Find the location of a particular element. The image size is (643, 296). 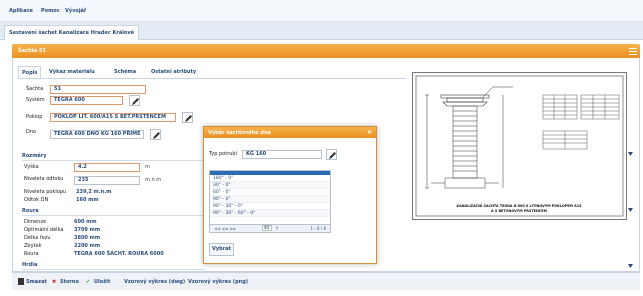

list-item: 90° - 0° is located at coordinates (270, 199).